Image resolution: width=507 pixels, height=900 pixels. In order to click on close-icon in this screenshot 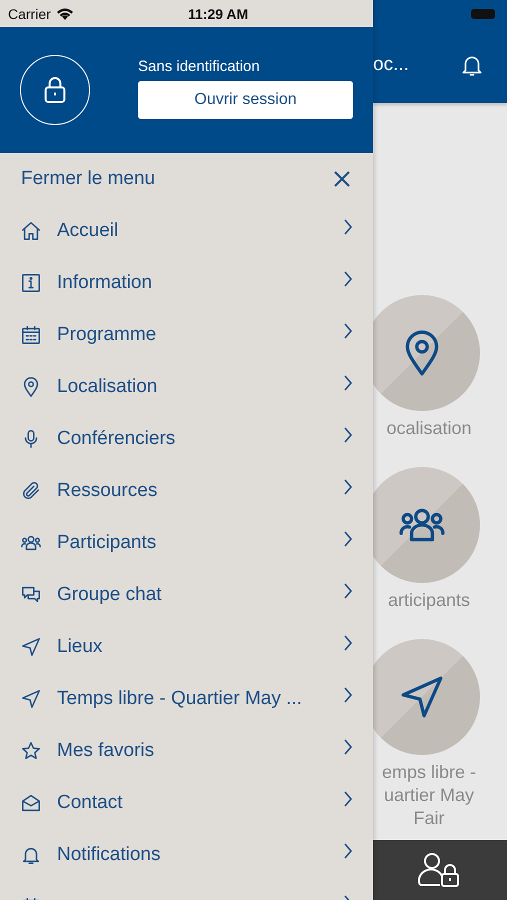, I will do `click(342, 179)`.